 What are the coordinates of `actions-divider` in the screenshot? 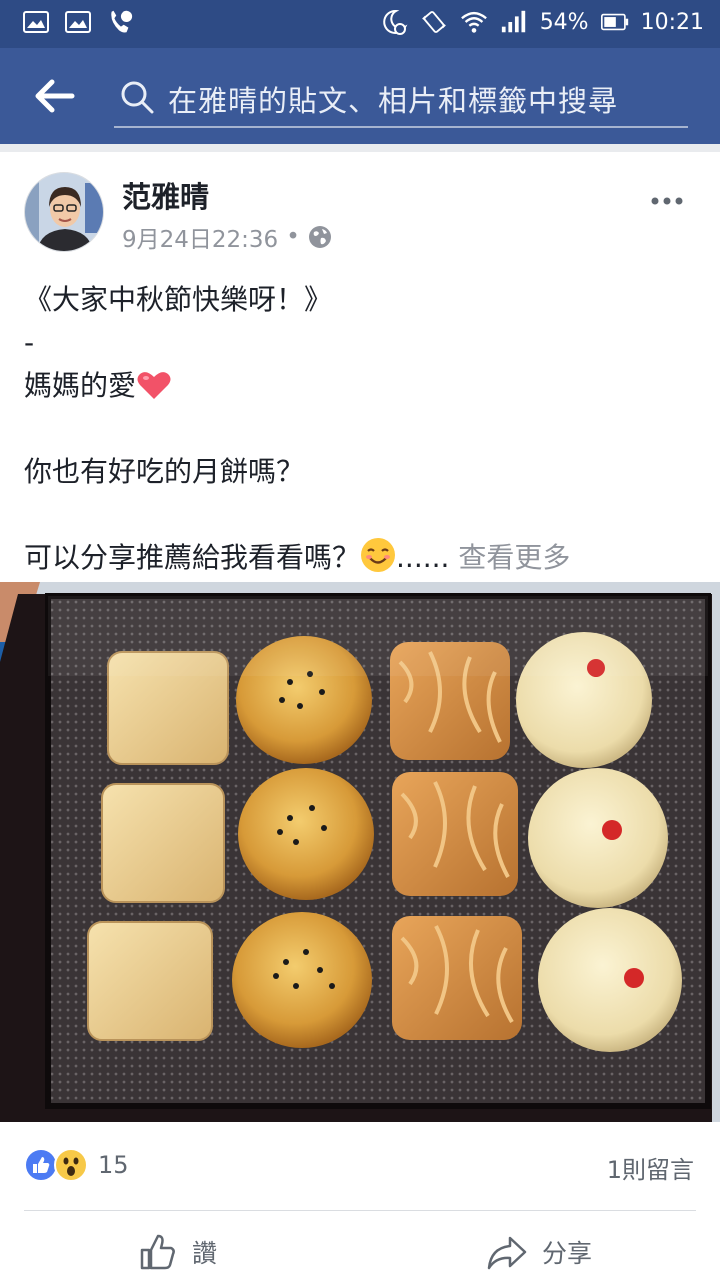 It's located at (360, 1210).